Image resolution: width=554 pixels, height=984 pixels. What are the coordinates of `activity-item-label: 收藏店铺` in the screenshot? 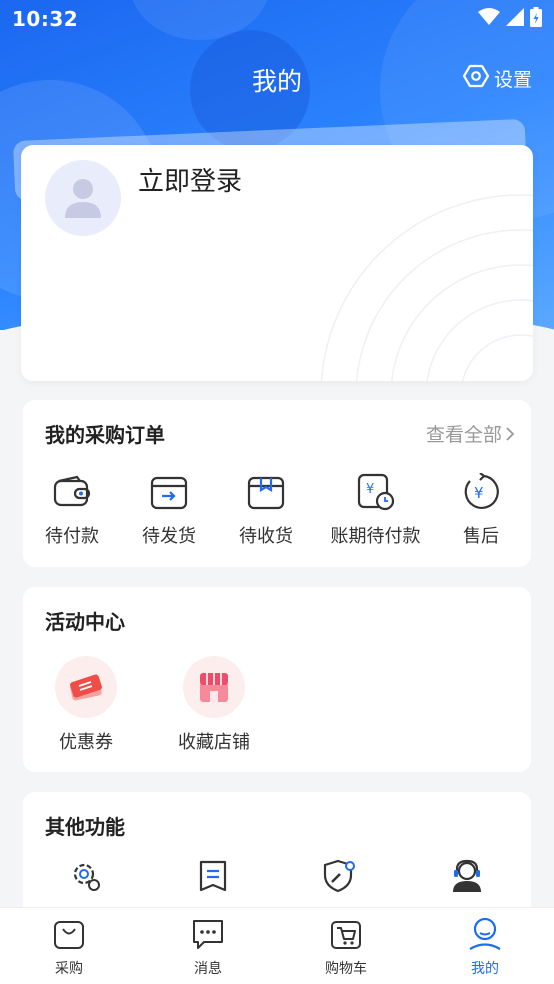 It's located at (214, 742).